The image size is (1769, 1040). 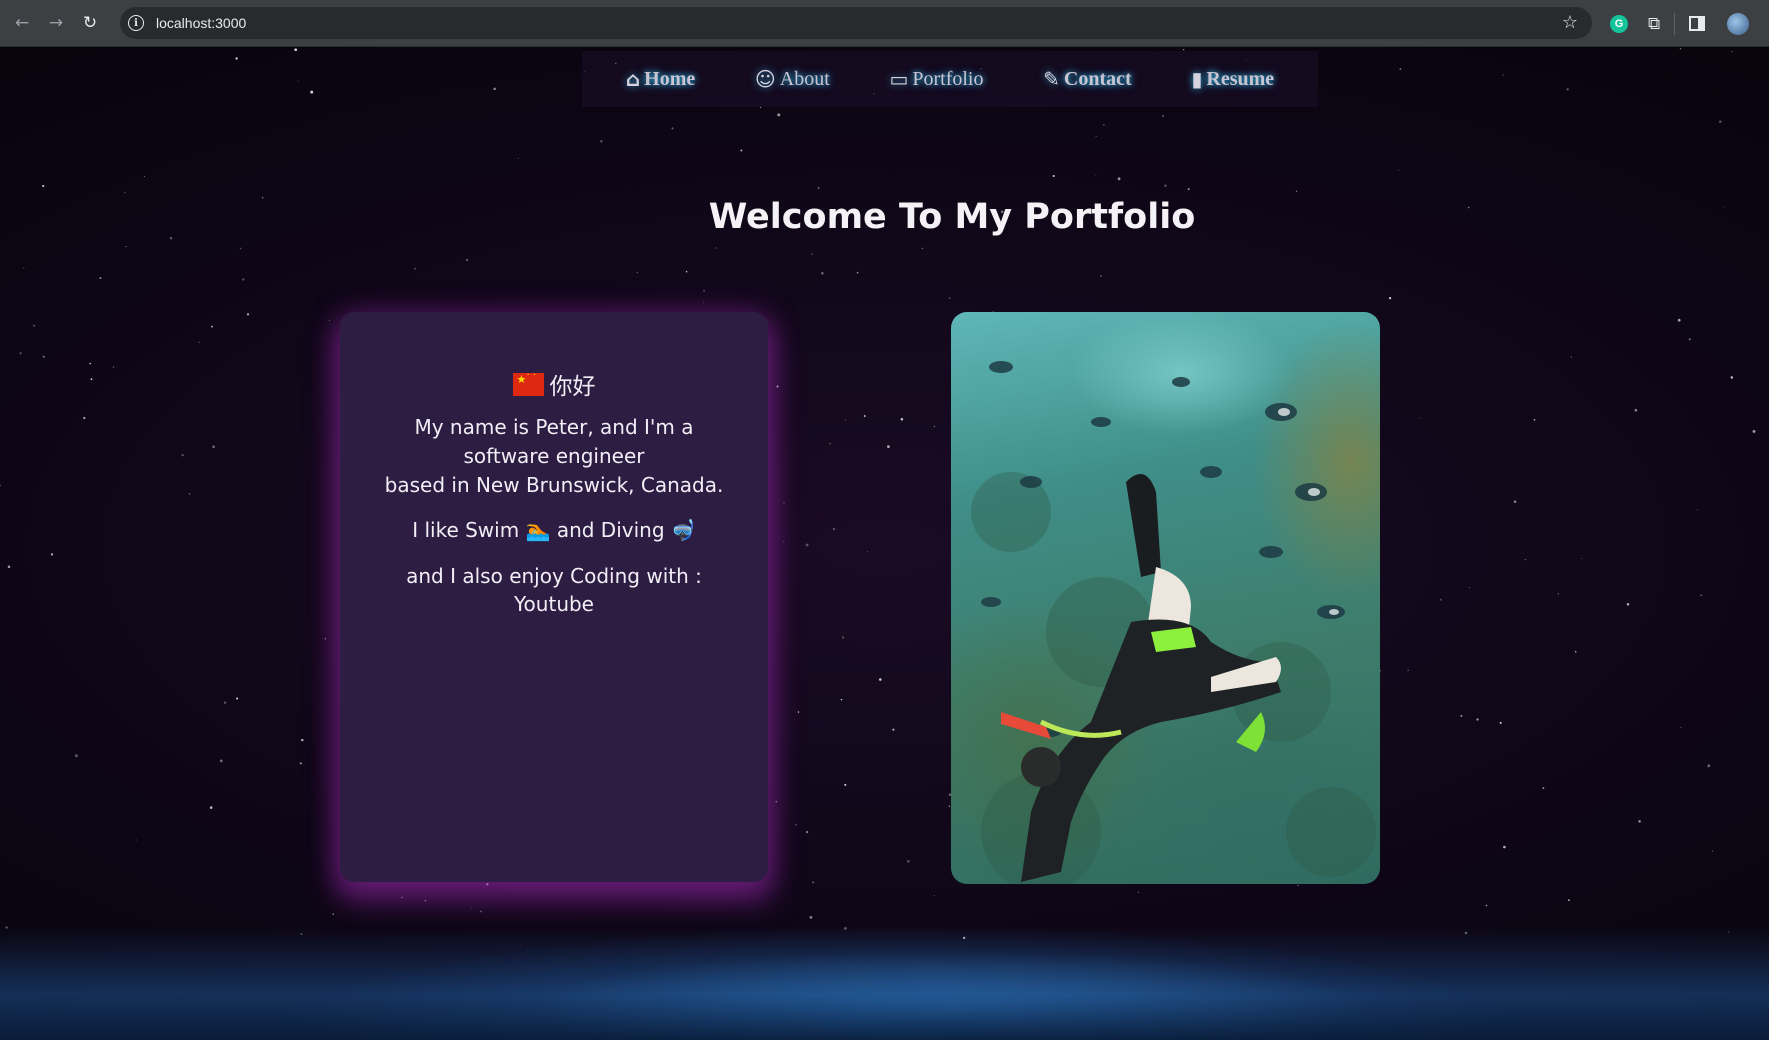 What do you see at coordinates (528, 383) in the screenshot?
I see `china-flag-icon` at bounding box center [528, 383].